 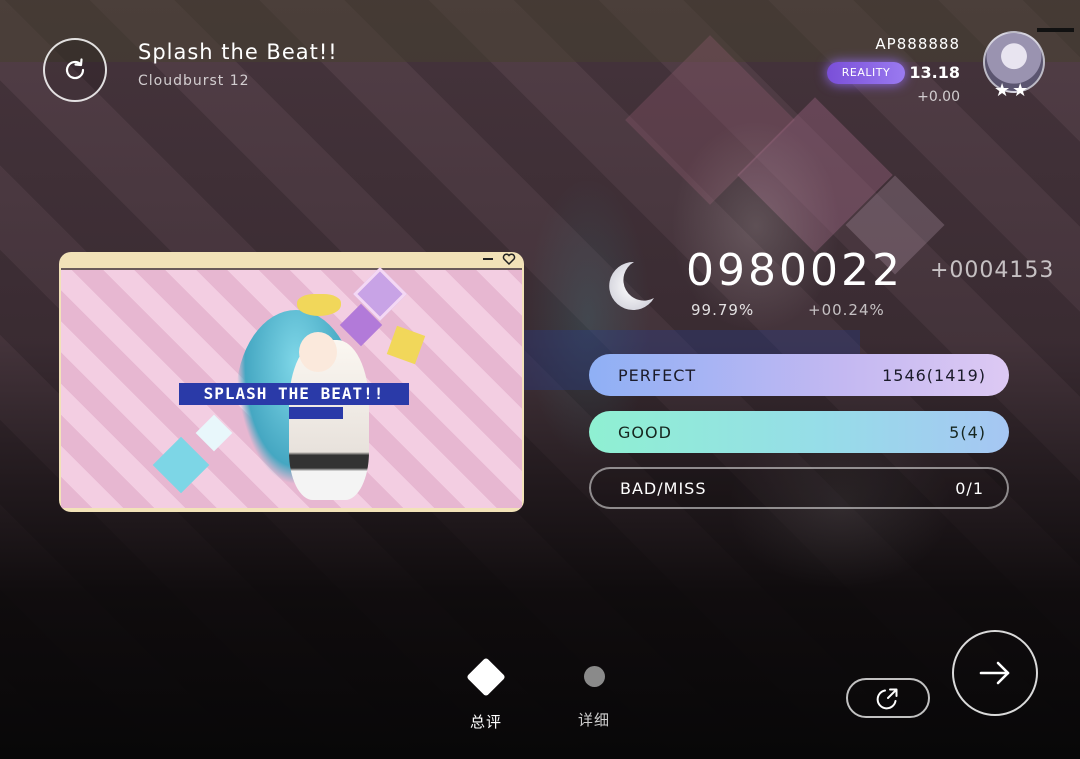 I want to click on score-delta: +0004153, so click(x=992, y=270).